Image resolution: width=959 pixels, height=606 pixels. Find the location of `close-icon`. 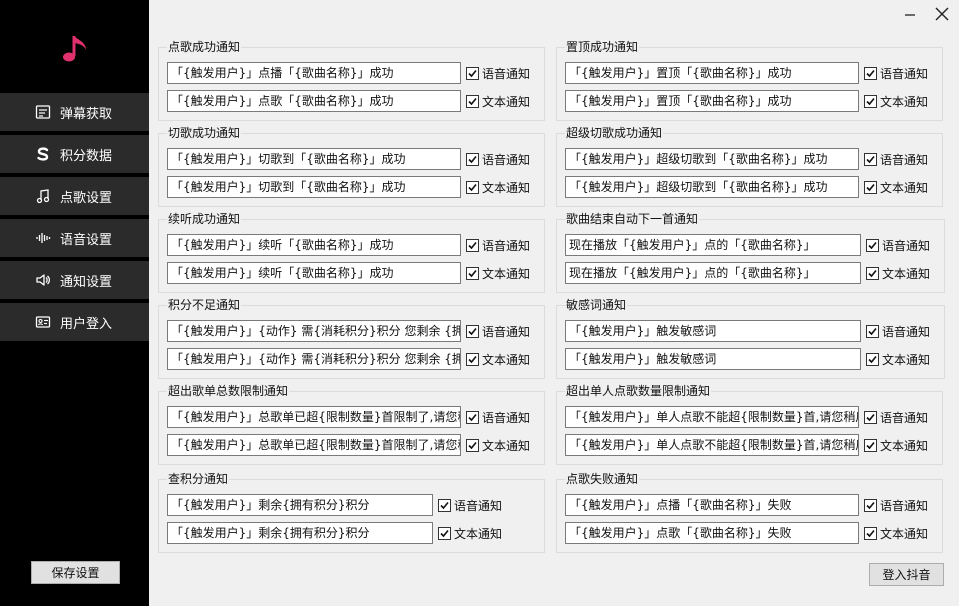

close-icon is located at coordinates (942, 14).